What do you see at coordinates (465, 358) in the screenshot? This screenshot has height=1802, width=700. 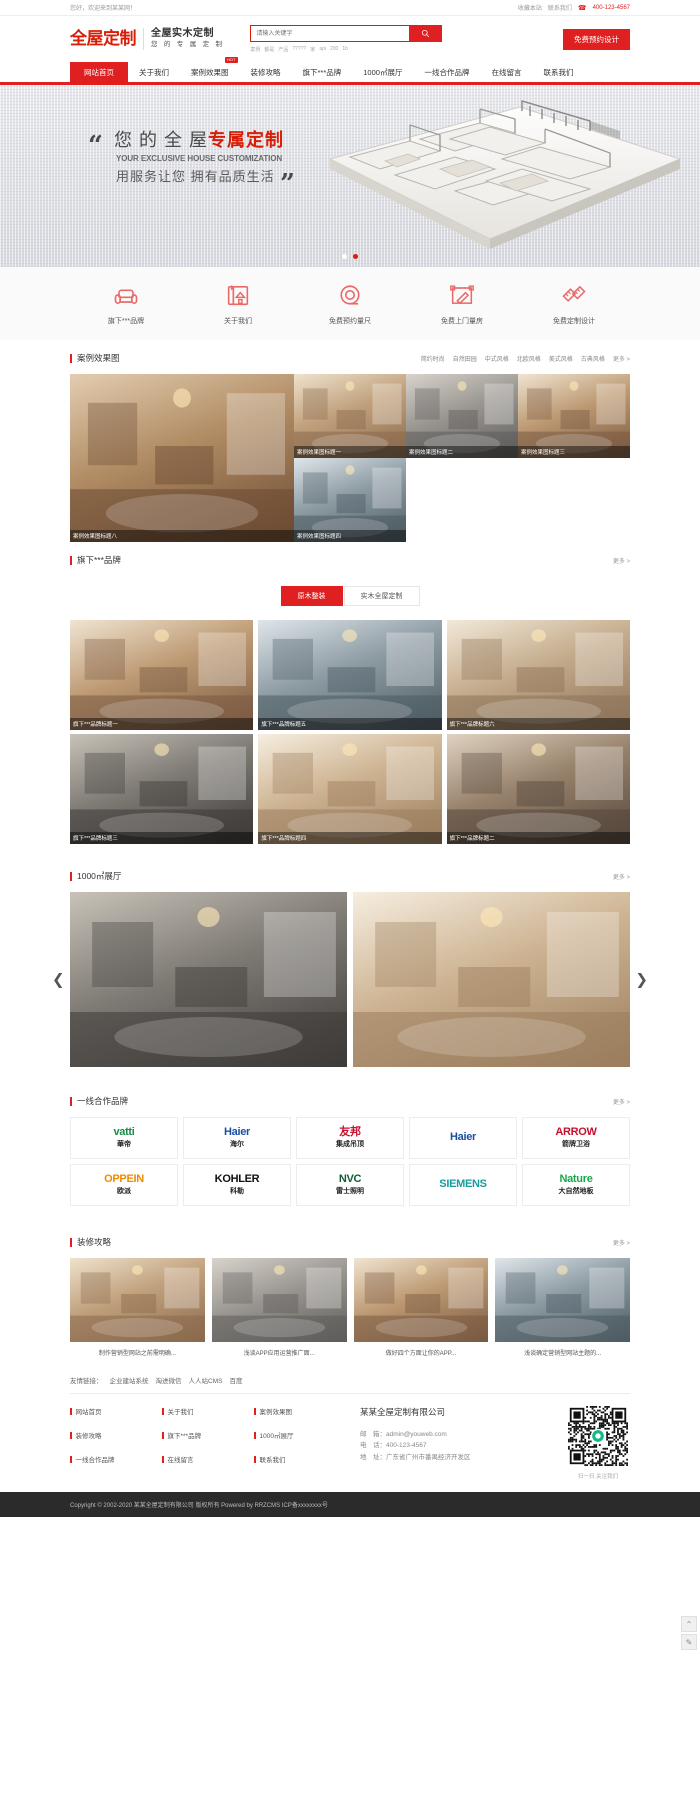 I see `case-filter-2: 自然田园` at bounding box center [465, 358].